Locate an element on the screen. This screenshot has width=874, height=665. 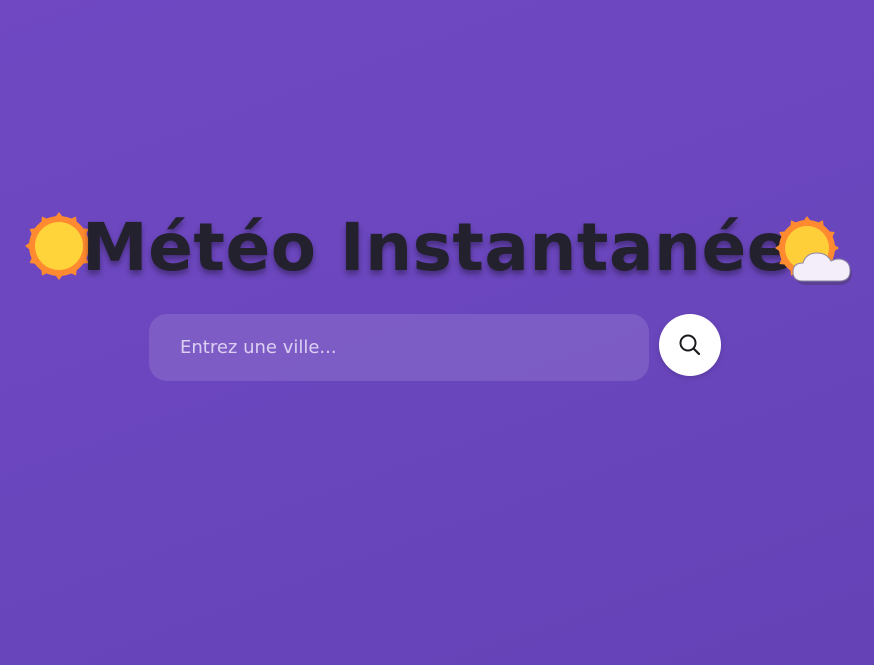
search-button is located at coordinates (690, 345).